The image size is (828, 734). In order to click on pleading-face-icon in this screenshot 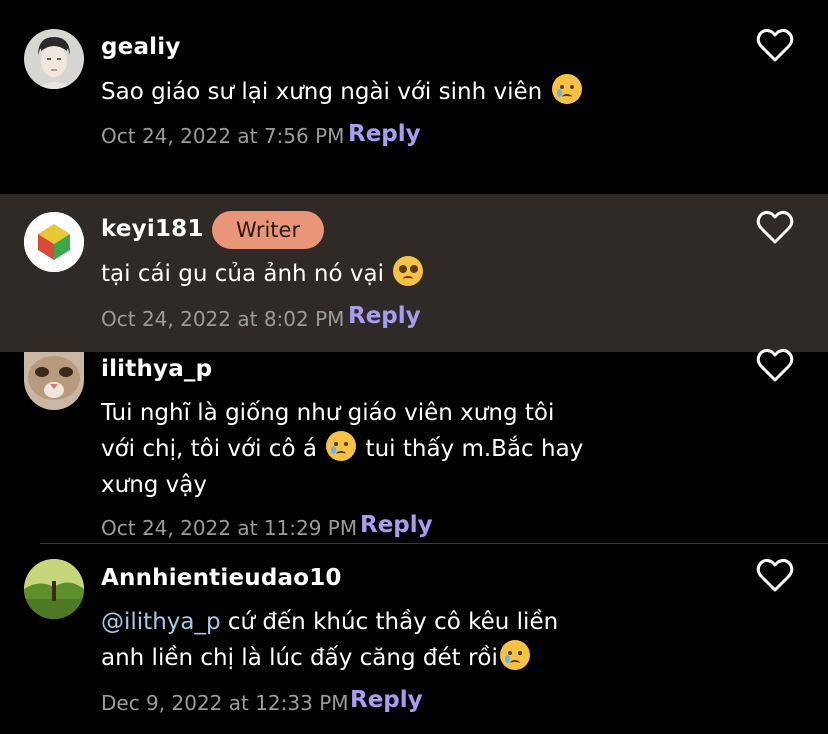, I will do `click(408, 271)`.